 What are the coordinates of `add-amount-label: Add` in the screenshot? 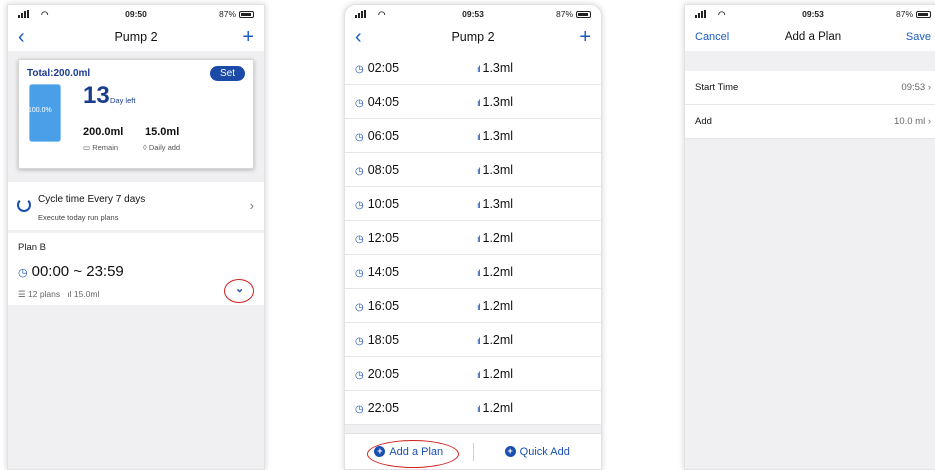 It's located at (703, 121).